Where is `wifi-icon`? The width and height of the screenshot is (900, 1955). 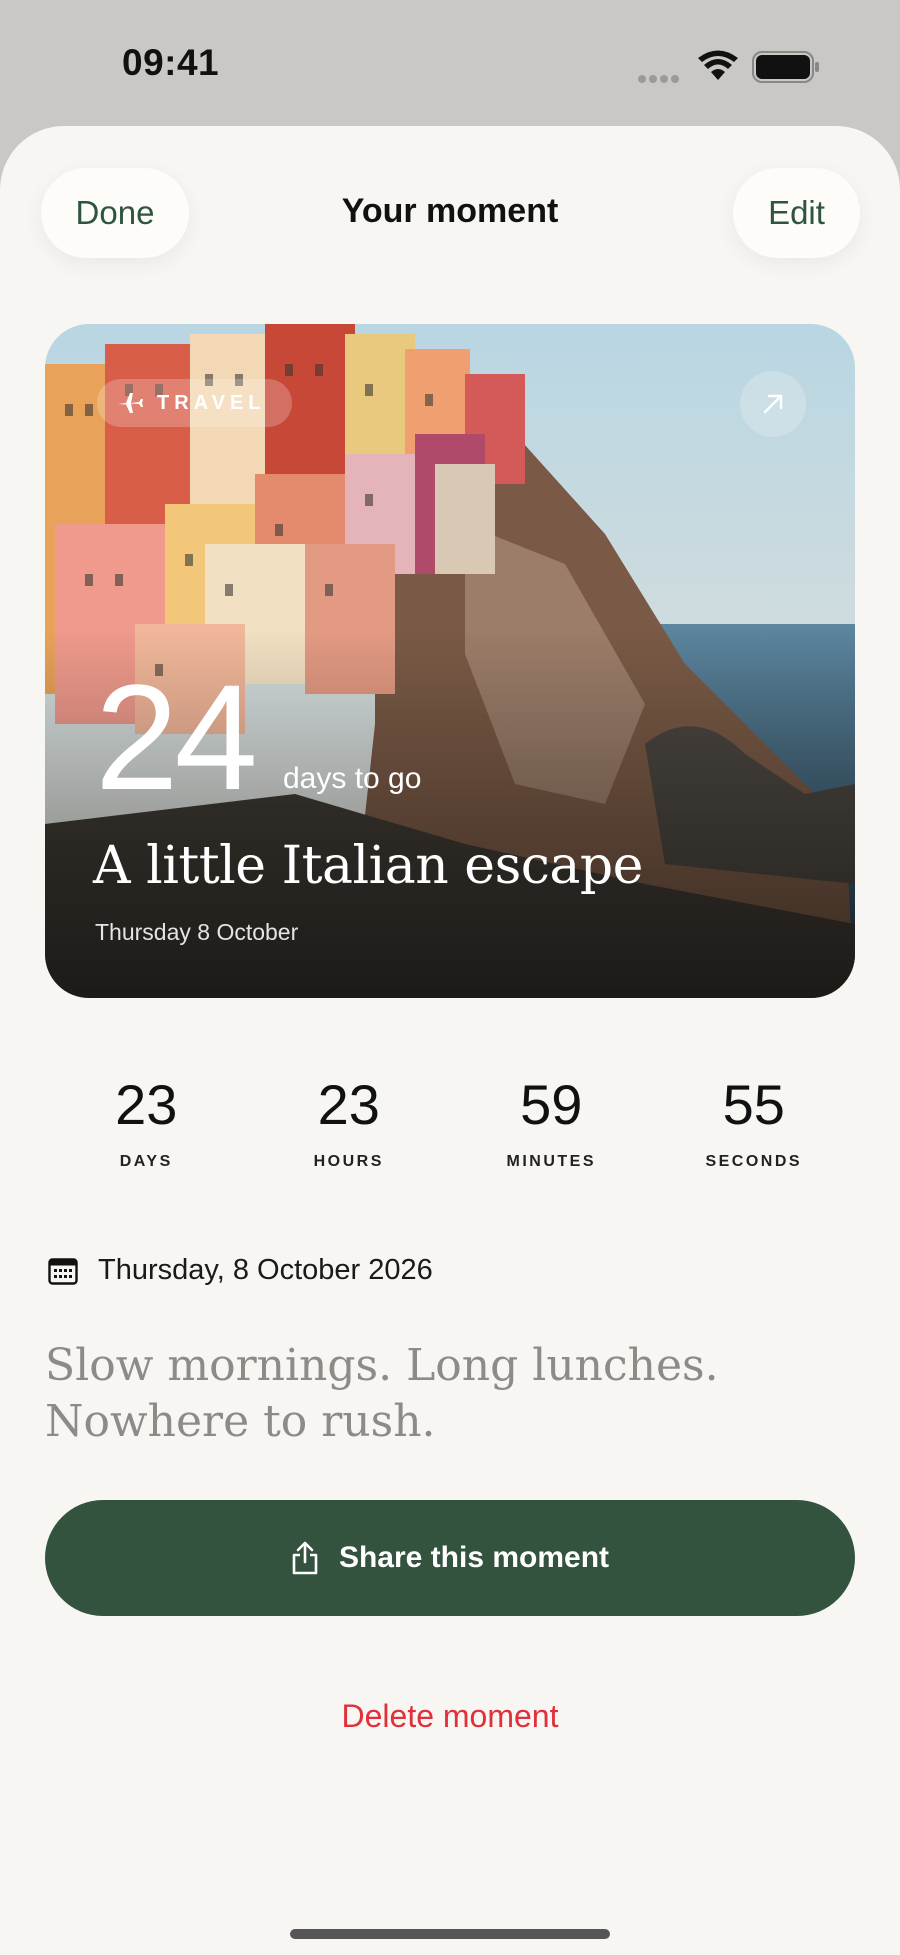
wifi-icon is located at coordinates (718, 65).